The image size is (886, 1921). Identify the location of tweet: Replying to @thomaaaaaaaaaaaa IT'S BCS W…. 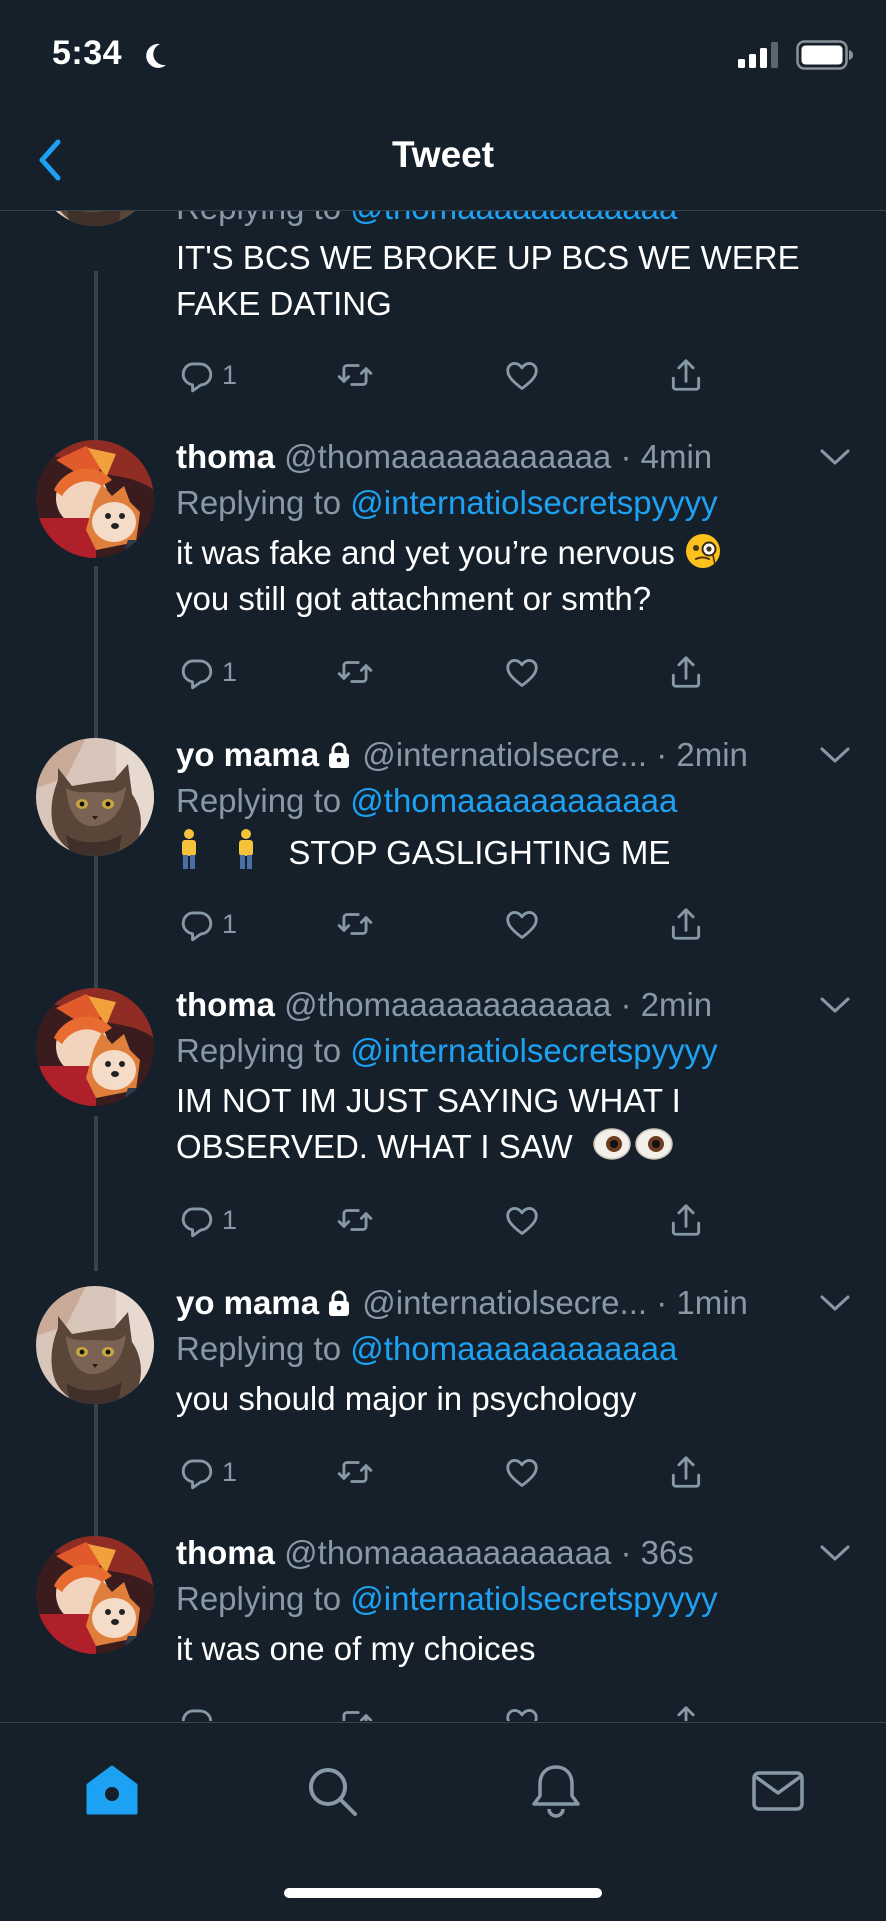
(443, 332).